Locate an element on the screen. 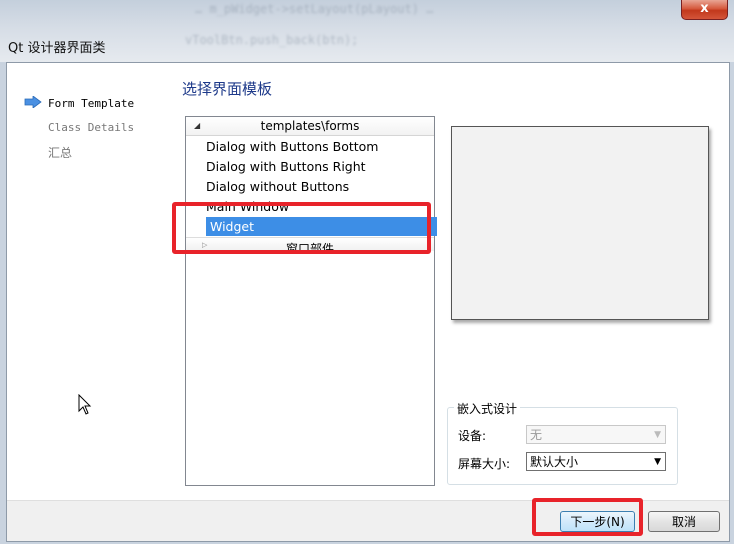  page-title: 选择界面模板 is located at coordinates (227, 89).